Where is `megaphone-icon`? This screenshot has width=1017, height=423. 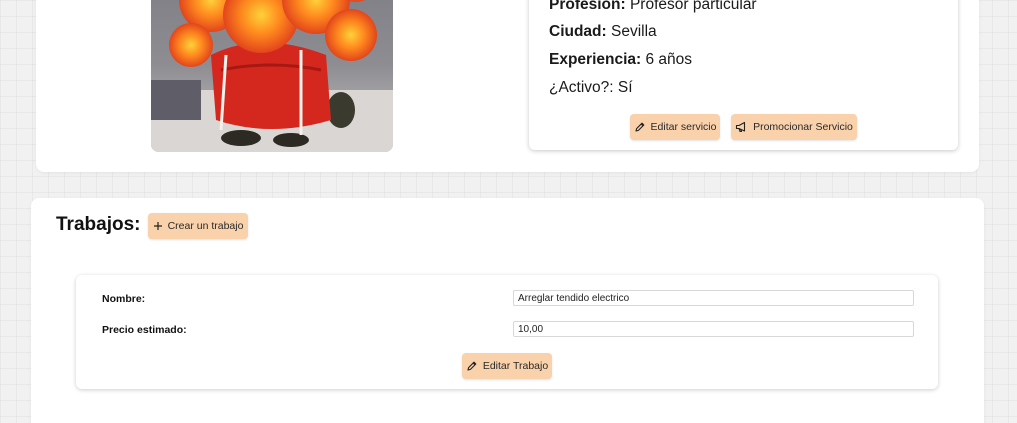 megaphone-icon is located at coordinates (741, 127).